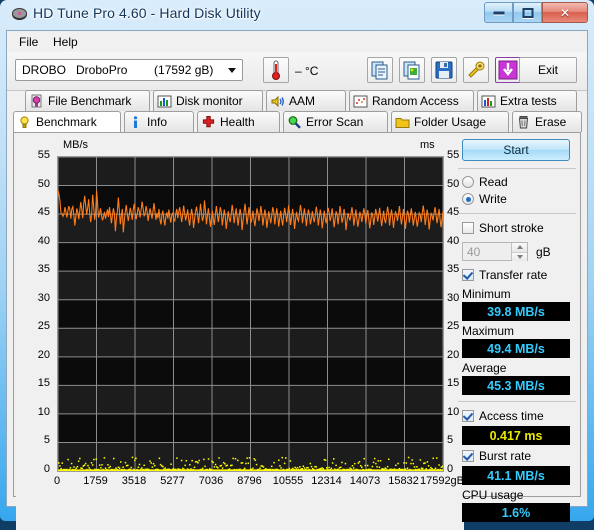 The width and height of the screenshot is (594, 530). What do you see at coordinates (516, 512) in the screenshot?
I see `cpu-usage-value: 1.6%` at bounding box center [516, 512].